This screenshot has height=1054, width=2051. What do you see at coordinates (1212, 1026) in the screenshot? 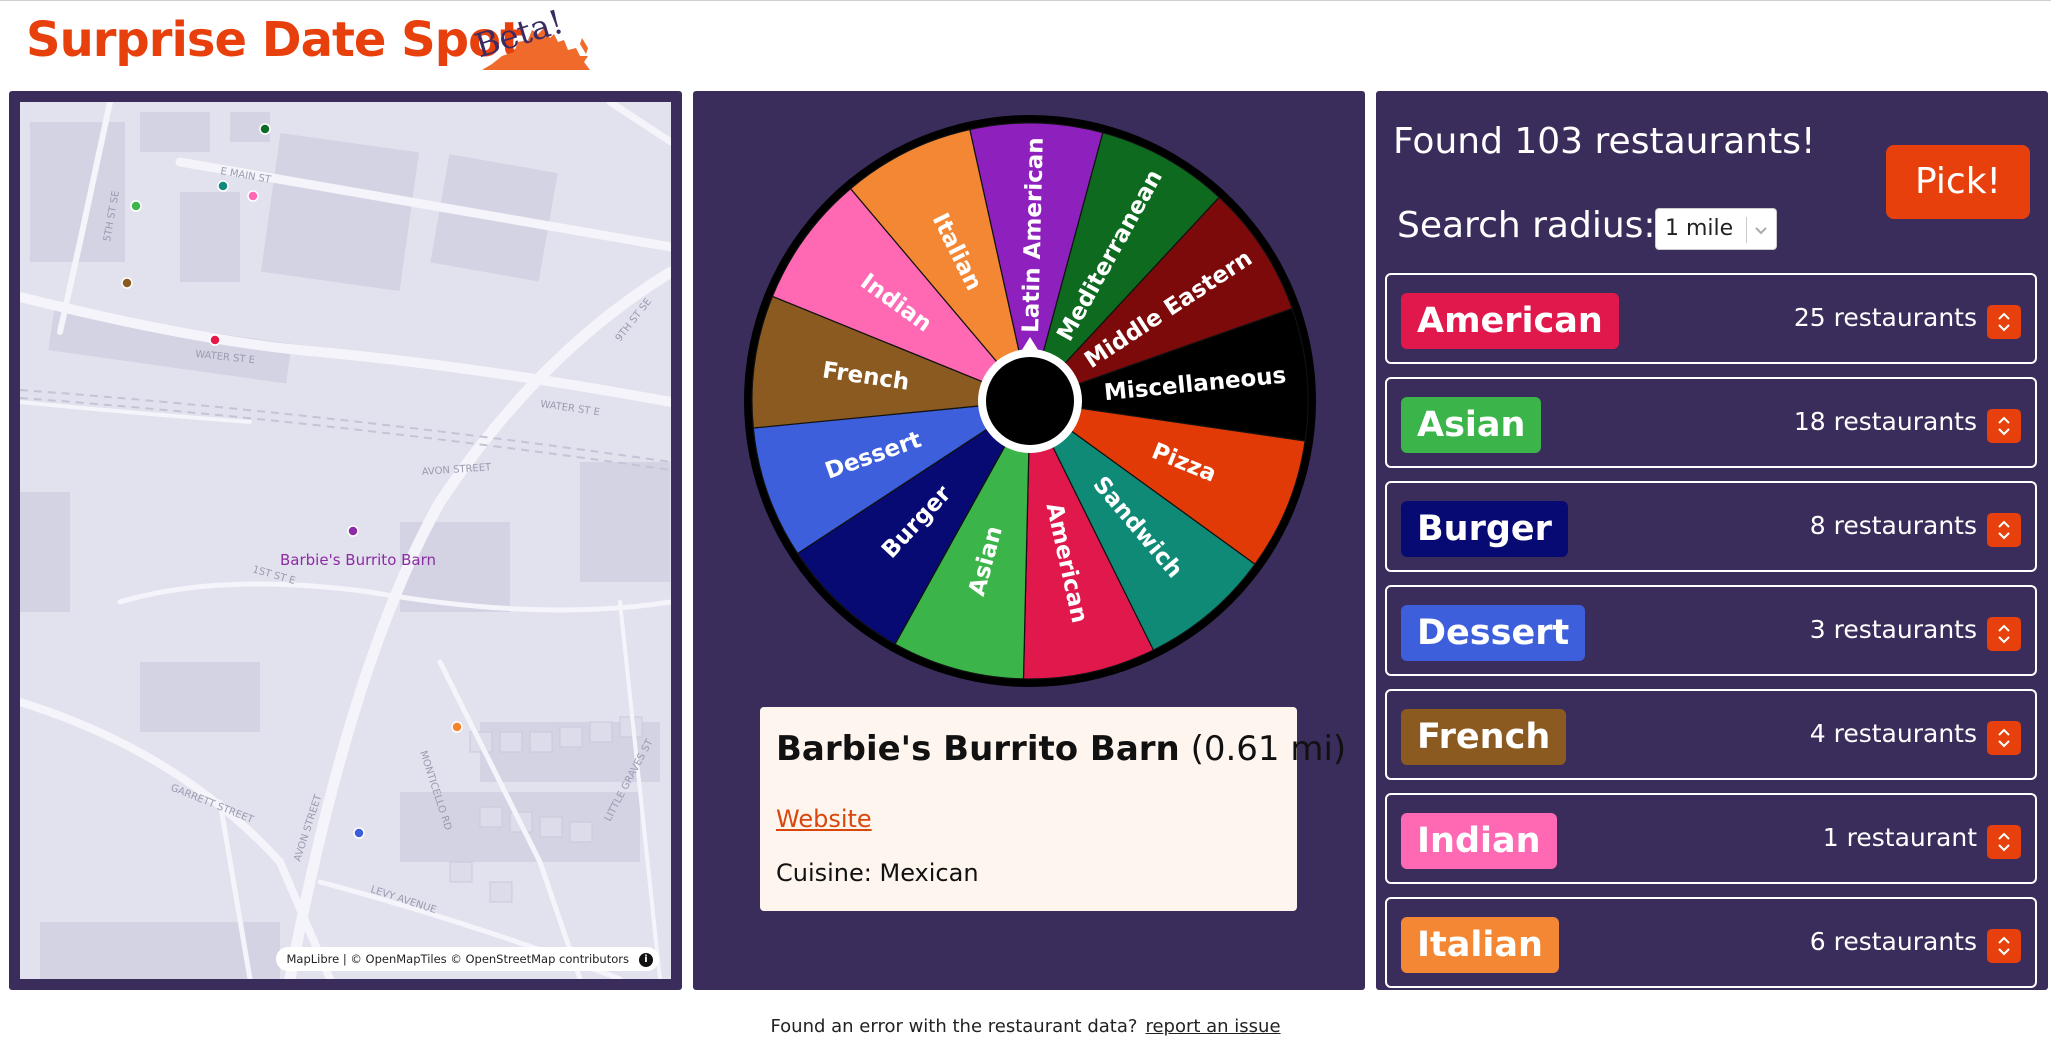
I see `report-issue-link: report an issue` at bounding box center [1212, 1026].